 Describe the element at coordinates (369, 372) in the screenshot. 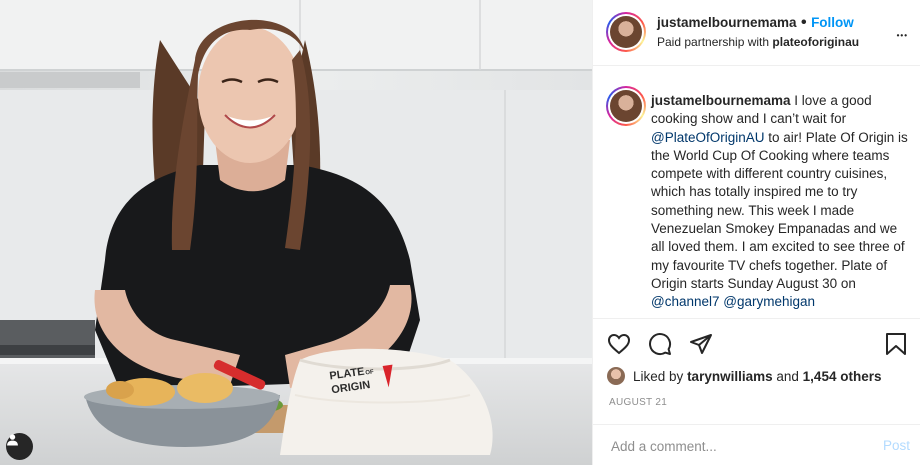

I see `svg-text: OF` at that location.